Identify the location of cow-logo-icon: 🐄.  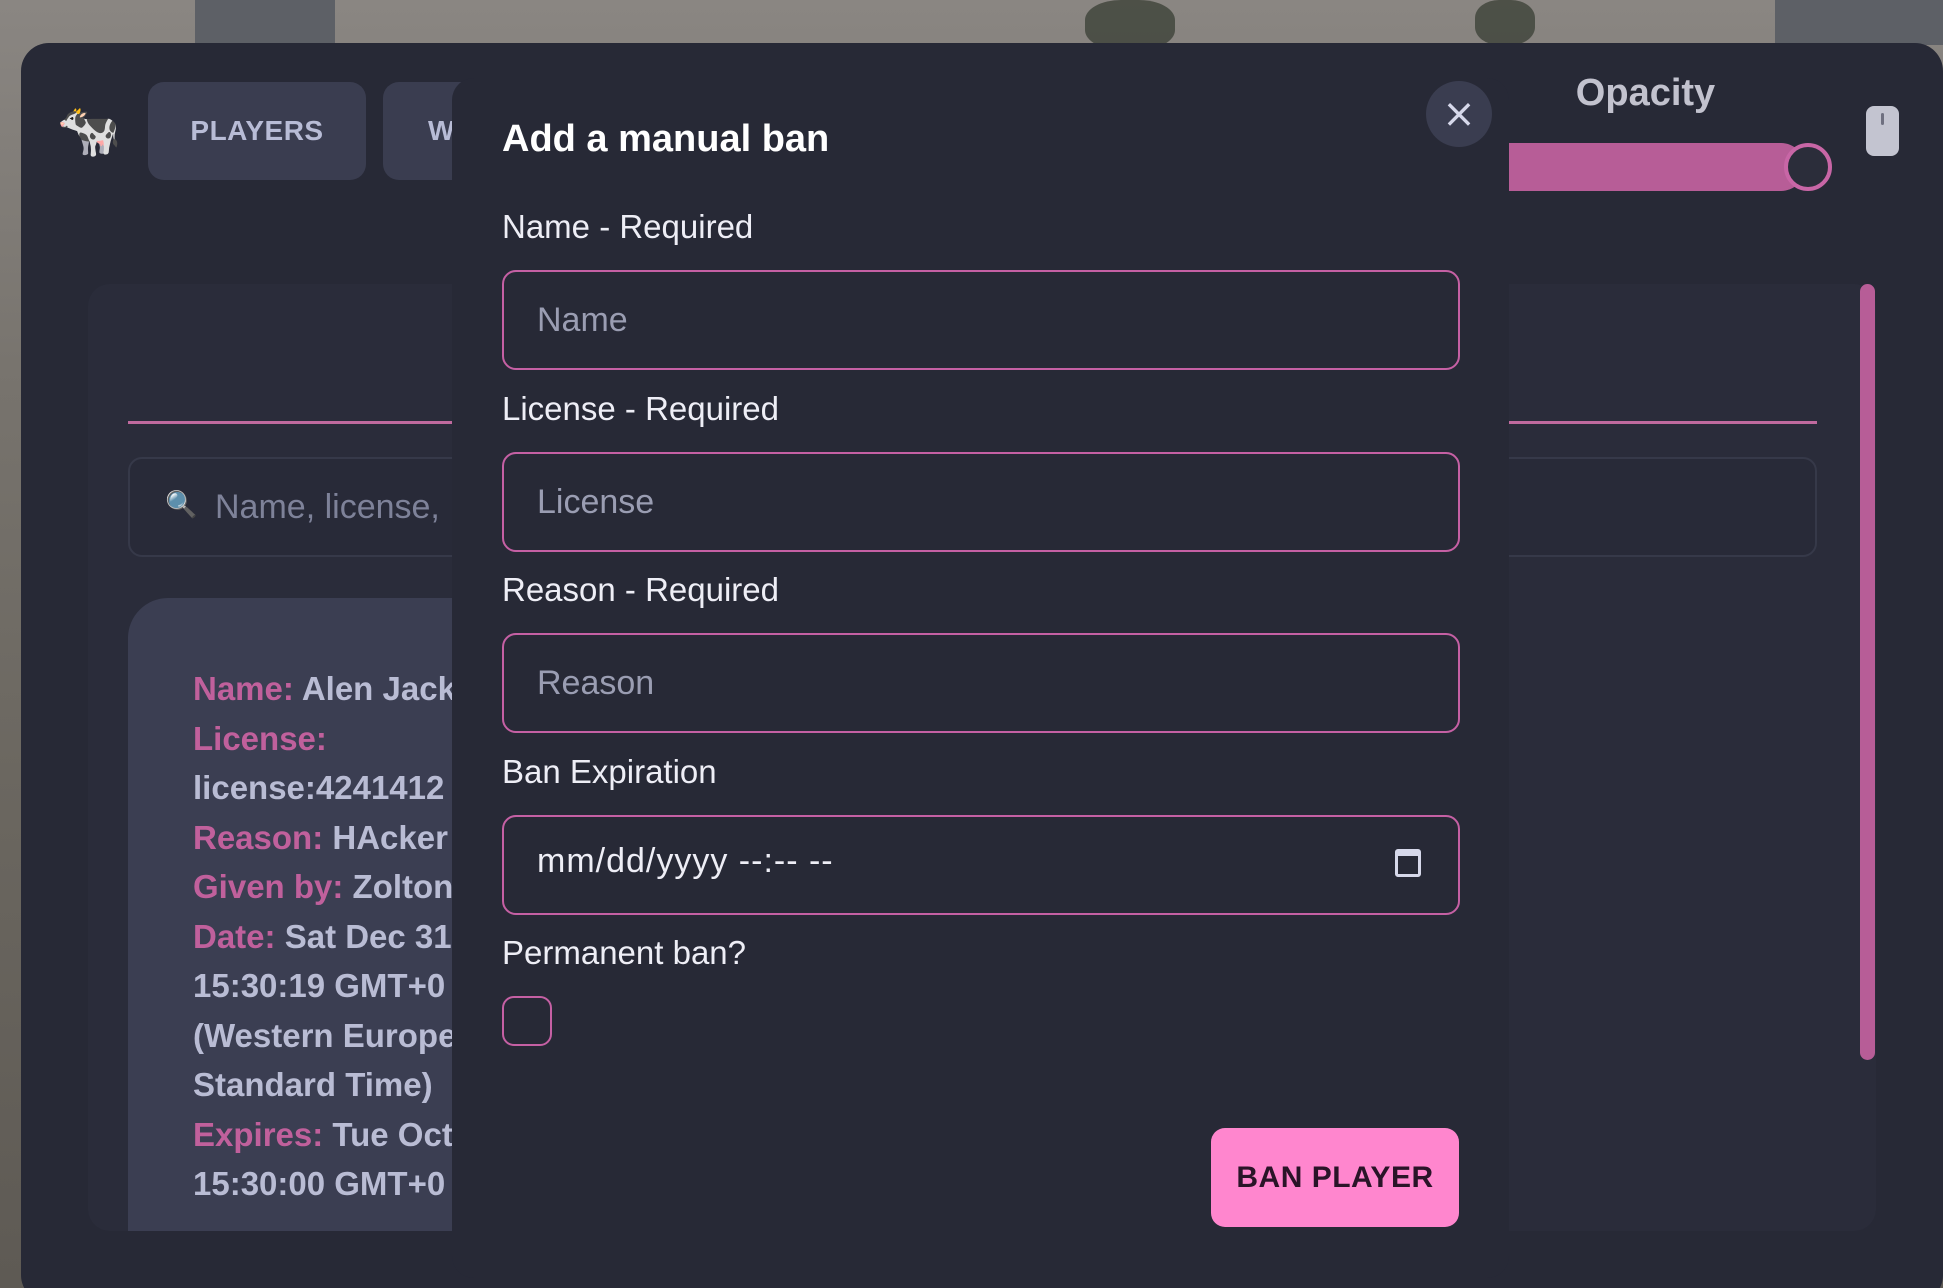
(89, 131).